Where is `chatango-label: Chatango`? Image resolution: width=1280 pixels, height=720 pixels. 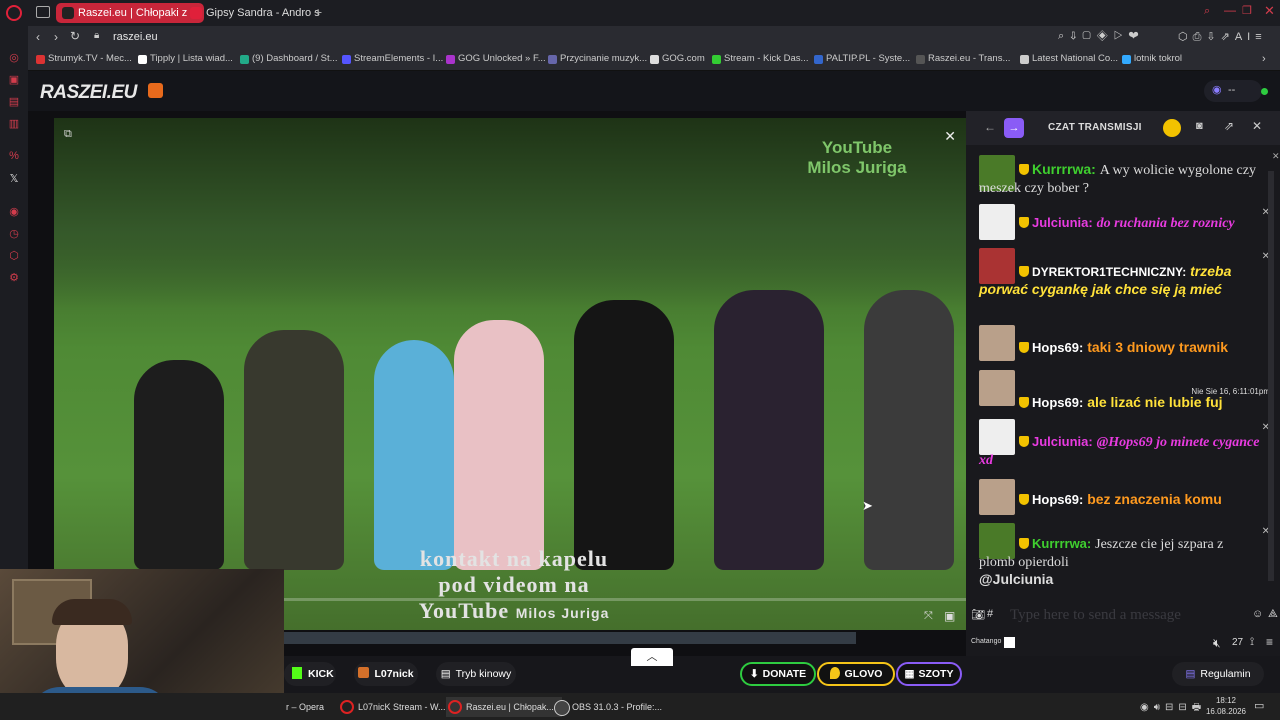 chatango-label: Chatango is located at coordinates (986, 641).